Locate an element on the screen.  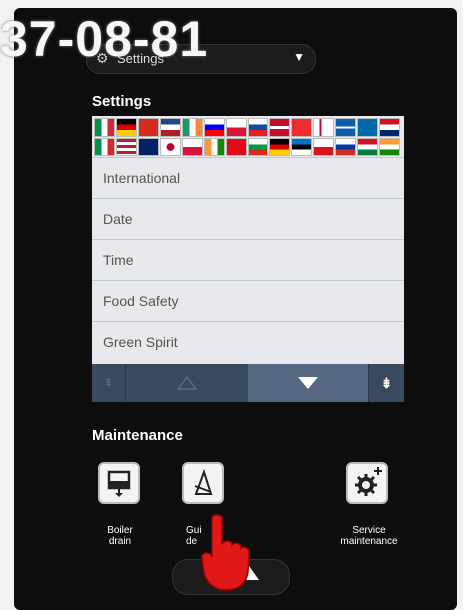
settings-item-food-safety: Food Safety is located at coordinates (248, 300).